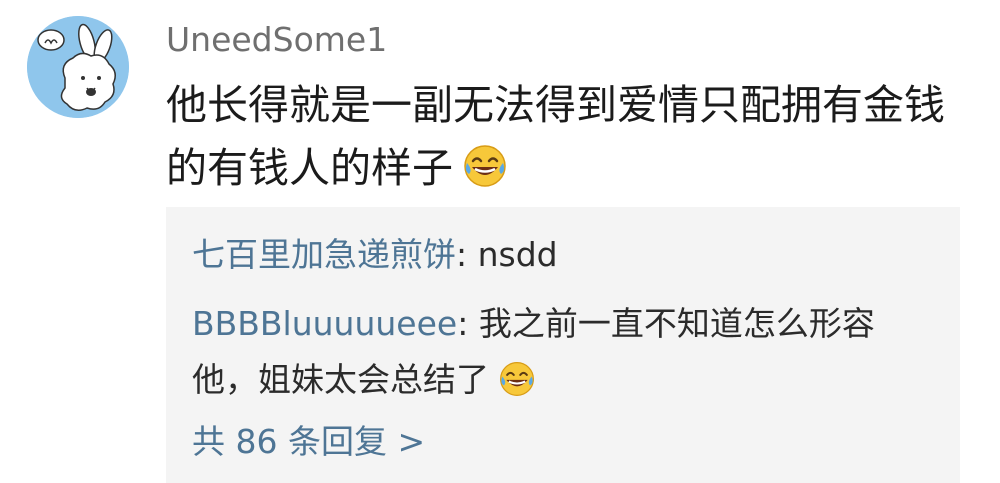 The width and height of the screenshot is (1000, 483). What do you see at coordinates (308, 442) in the screenshot?
I see `more-replies-link: 共 86 条回复 >` at bounding box center [308, 442].